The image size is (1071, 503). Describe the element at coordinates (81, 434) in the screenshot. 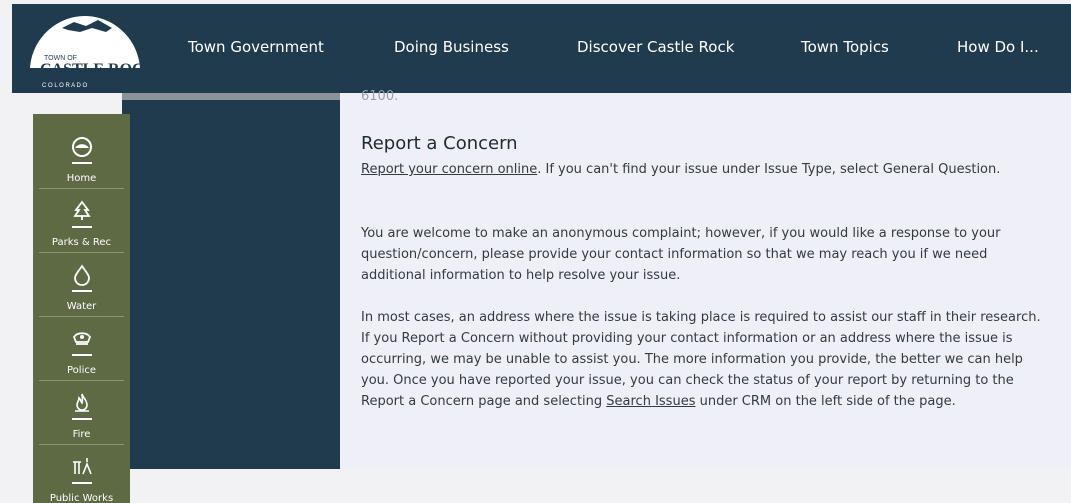

I see `side-nav-fire-label: Fire` at that location.